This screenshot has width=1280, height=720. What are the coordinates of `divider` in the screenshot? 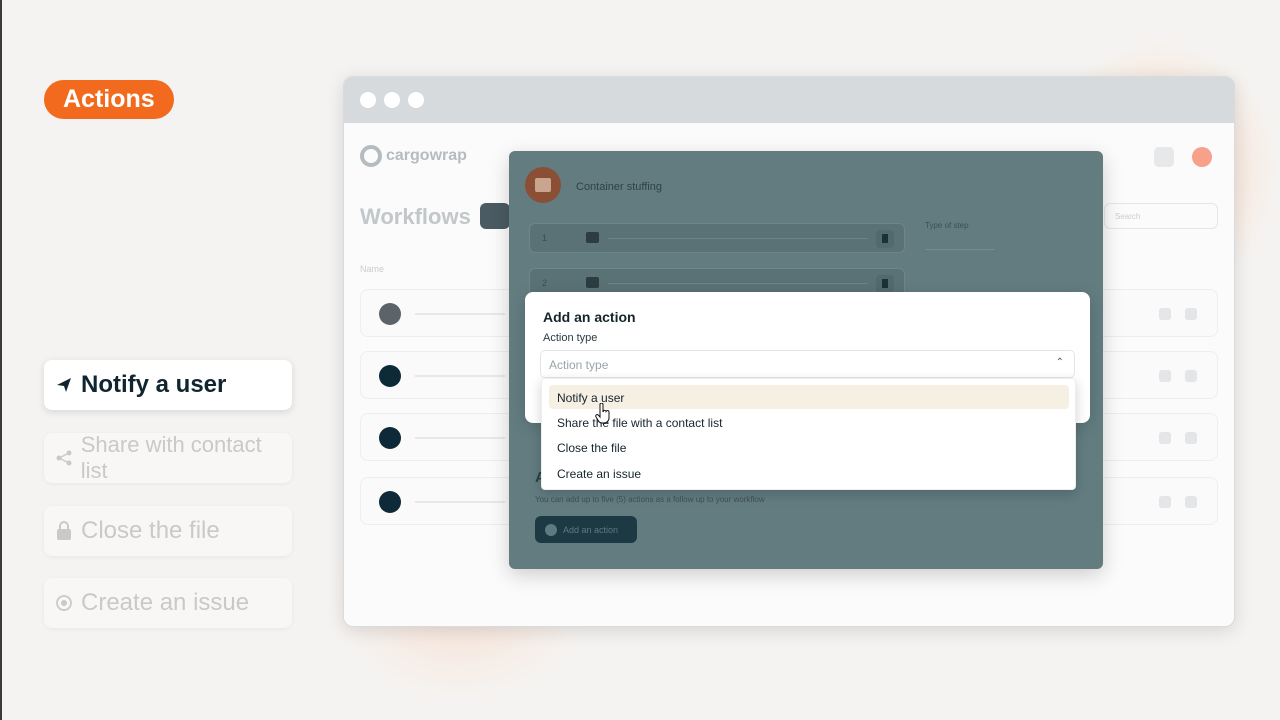 It's located at (960, 249).